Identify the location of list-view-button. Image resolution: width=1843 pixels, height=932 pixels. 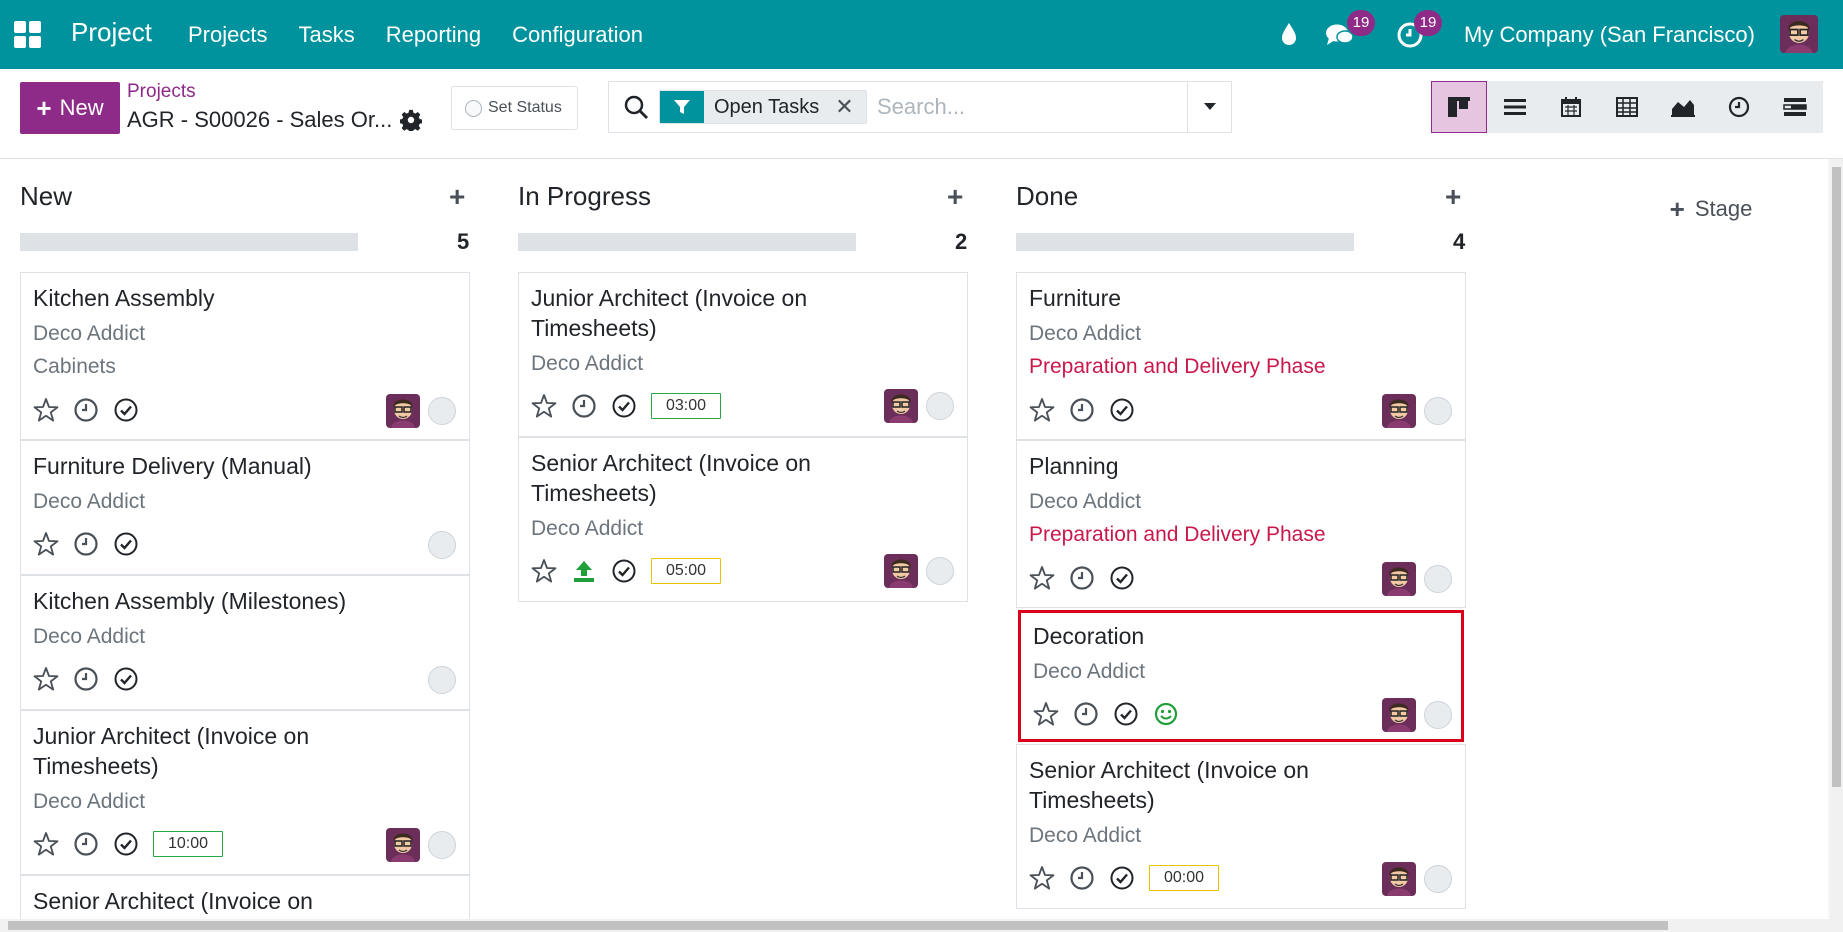
(1515, 107).